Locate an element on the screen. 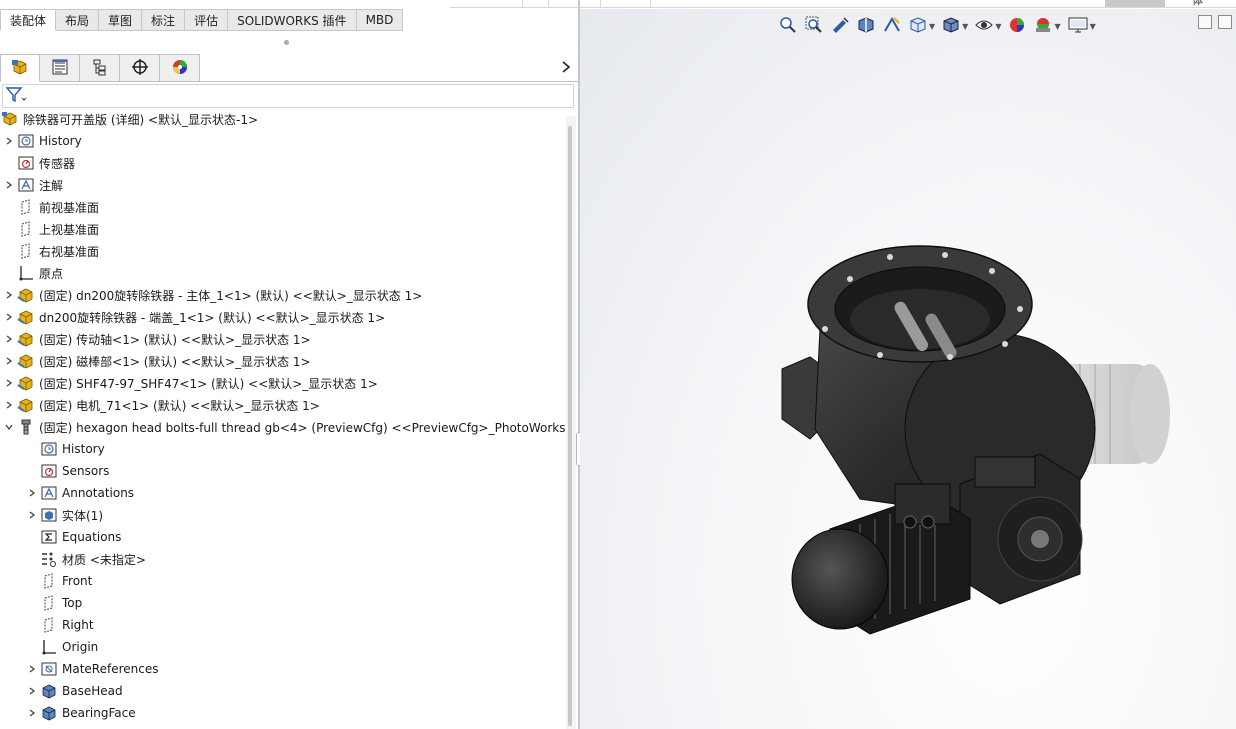  zoom-to-fit-button is located at coordinates (788, 26).